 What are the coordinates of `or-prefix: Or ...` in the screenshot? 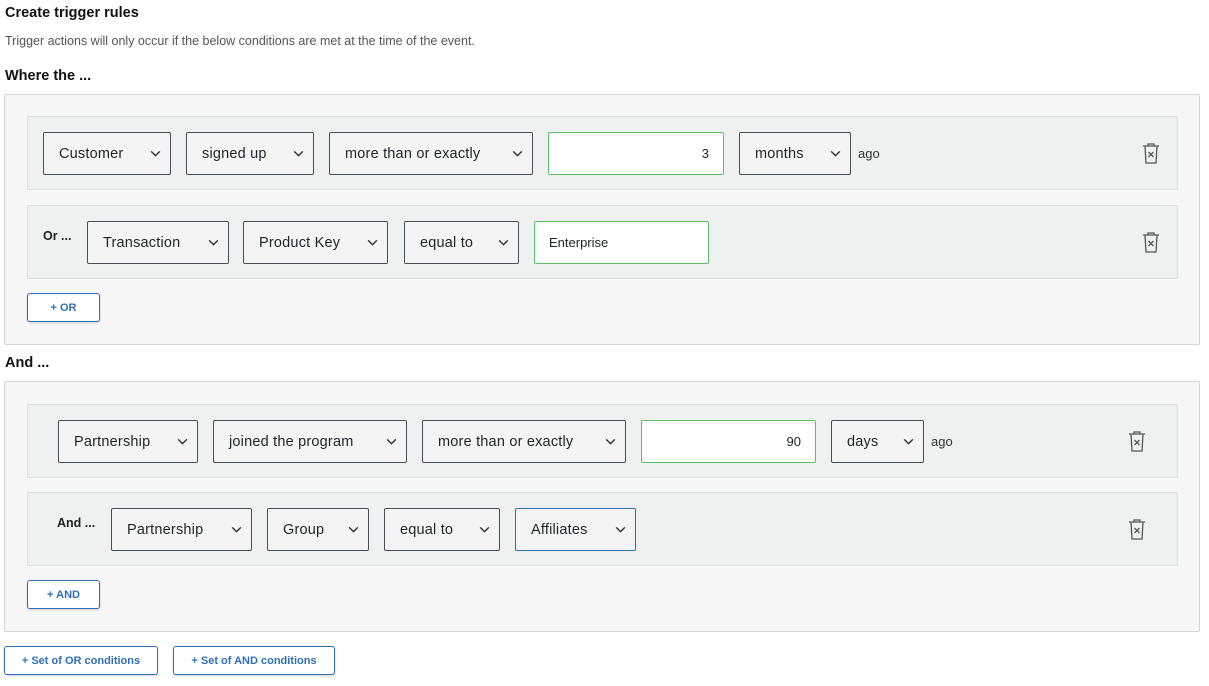 It's located at (57, 236).